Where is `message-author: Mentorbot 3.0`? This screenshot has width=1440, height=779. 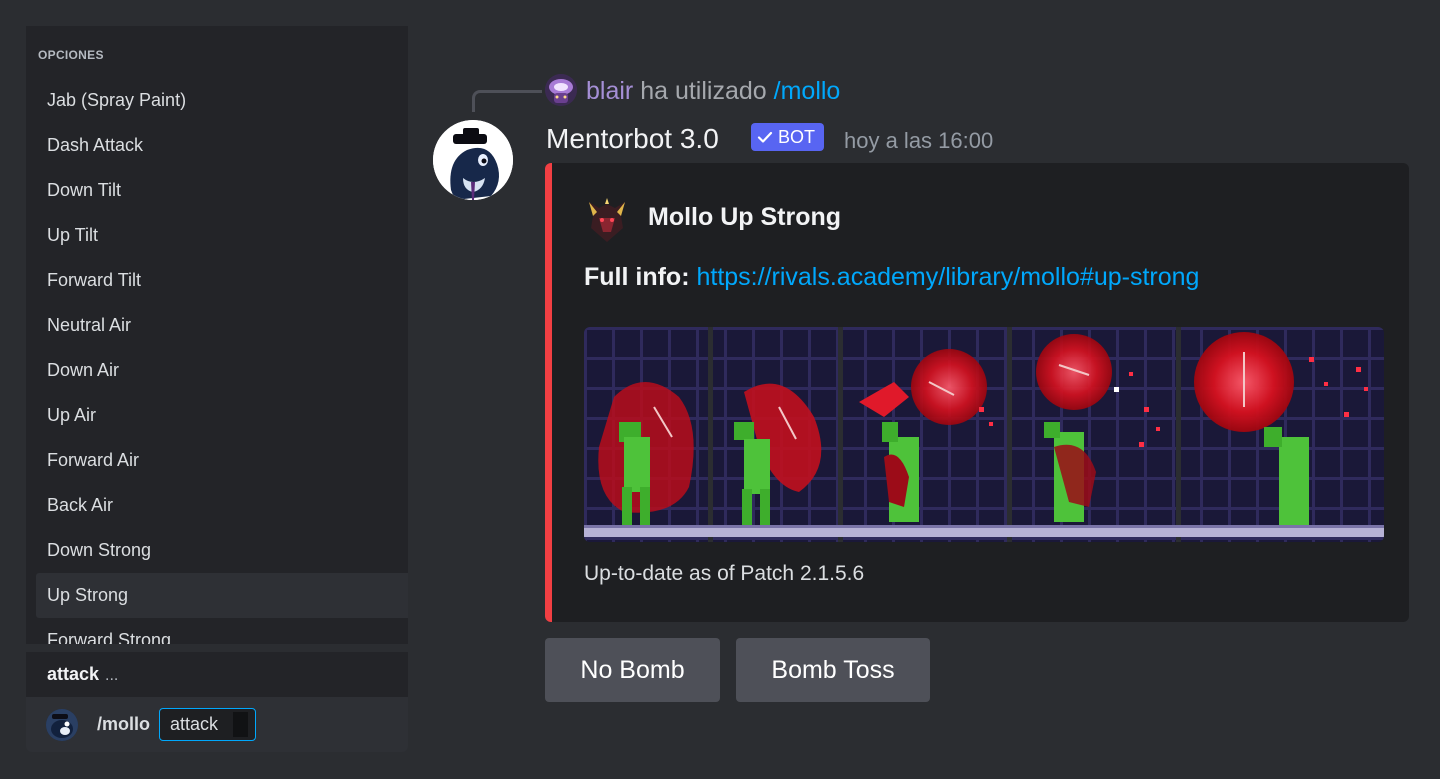
message-author: Mentorbot 3.0 is located at coordinates (632, 139).